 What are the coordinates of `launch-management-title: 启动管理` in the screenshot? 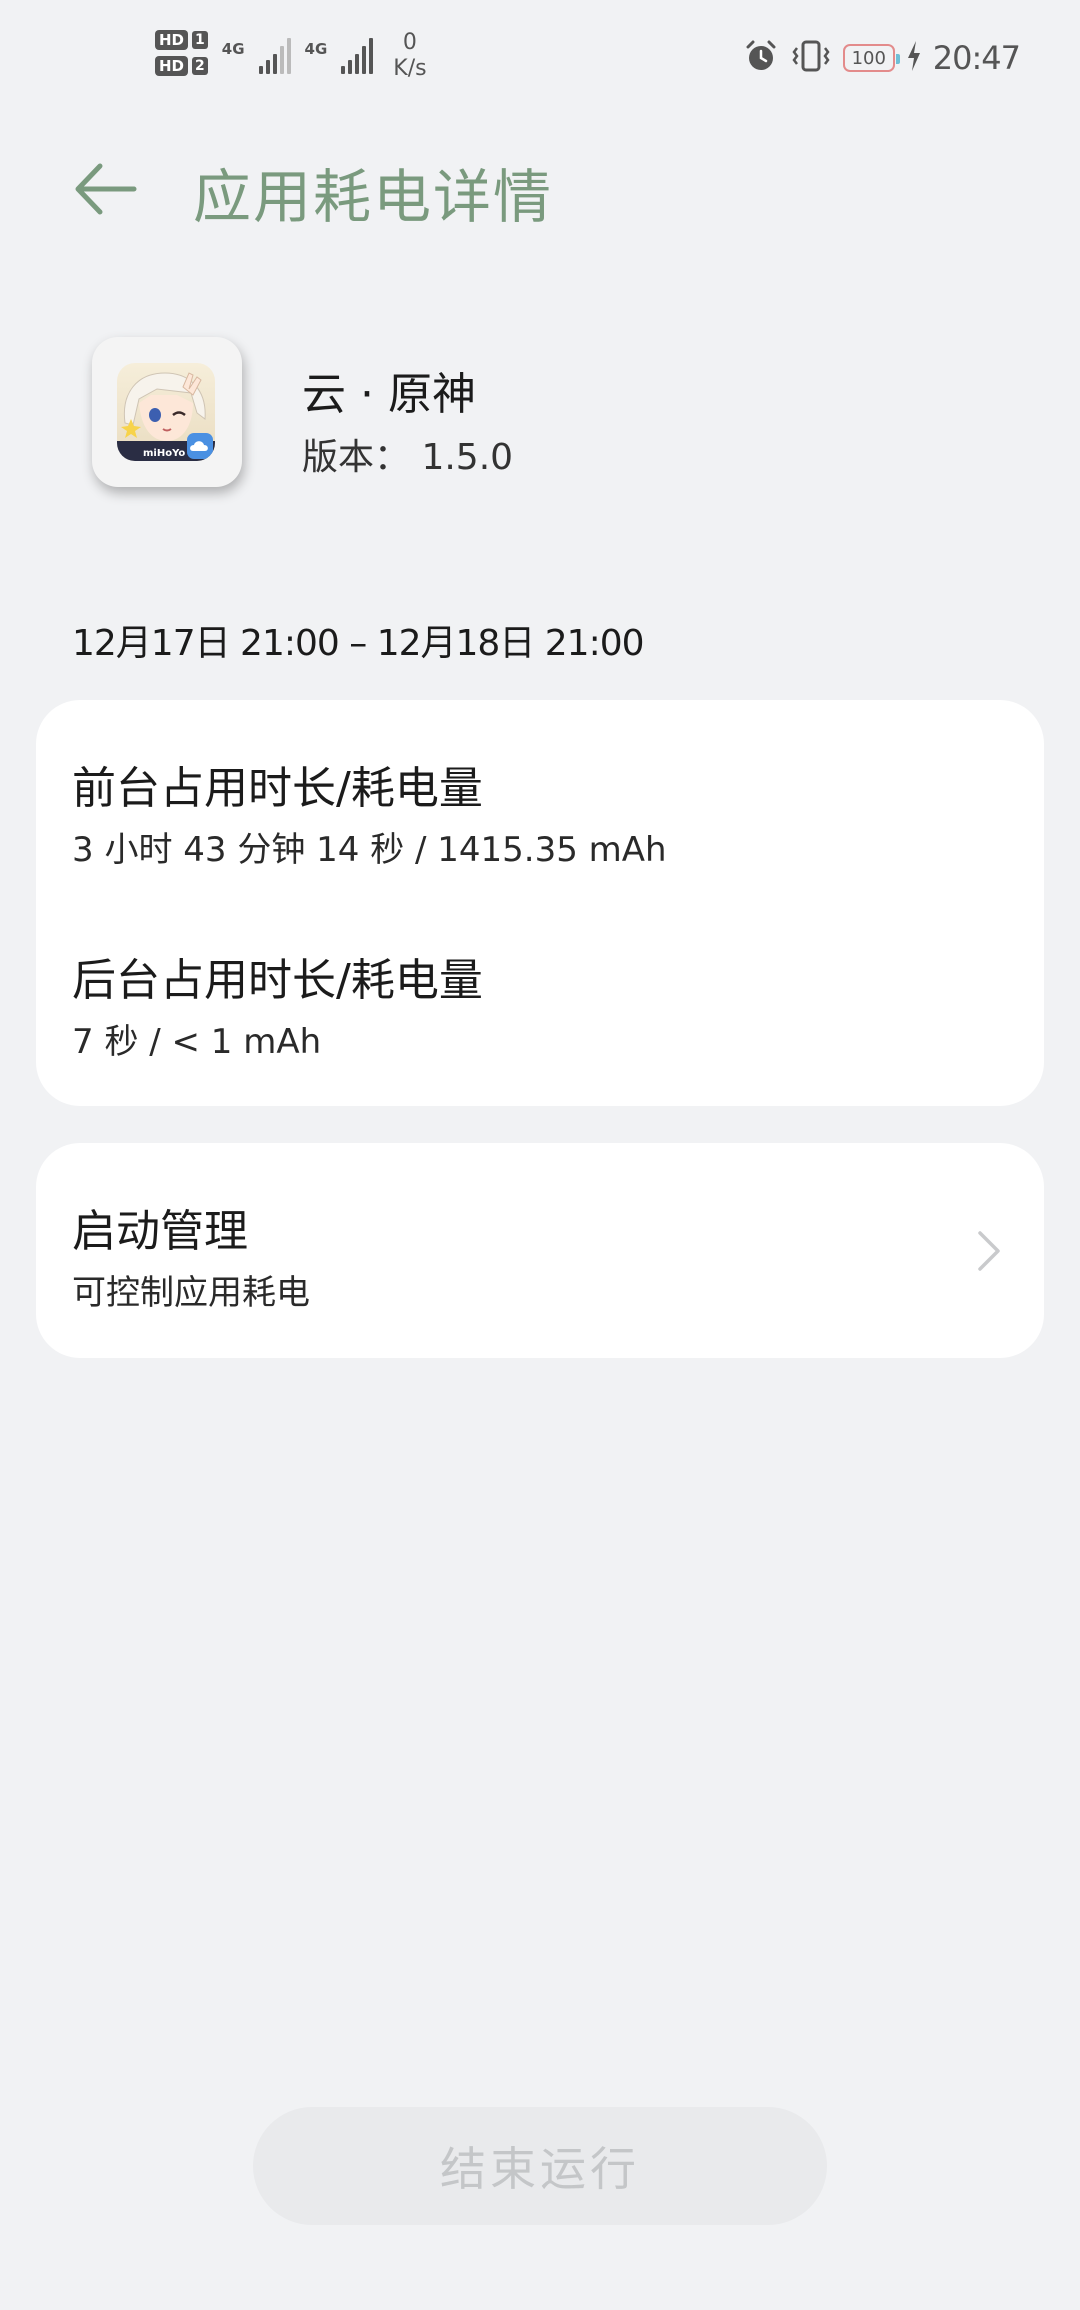 It's located at (160, 1231).